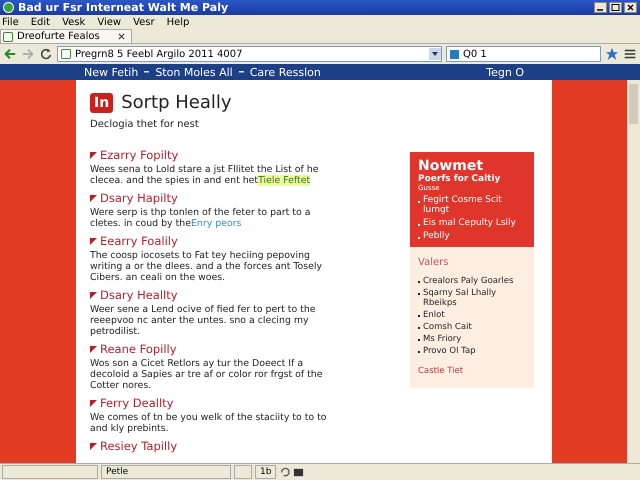 This screenshot has width=640, height=480. What do you see at coordinates (505, 72) in the screenshot?
I see `nav-link: Tegn O` at bounding box center [505, 72].